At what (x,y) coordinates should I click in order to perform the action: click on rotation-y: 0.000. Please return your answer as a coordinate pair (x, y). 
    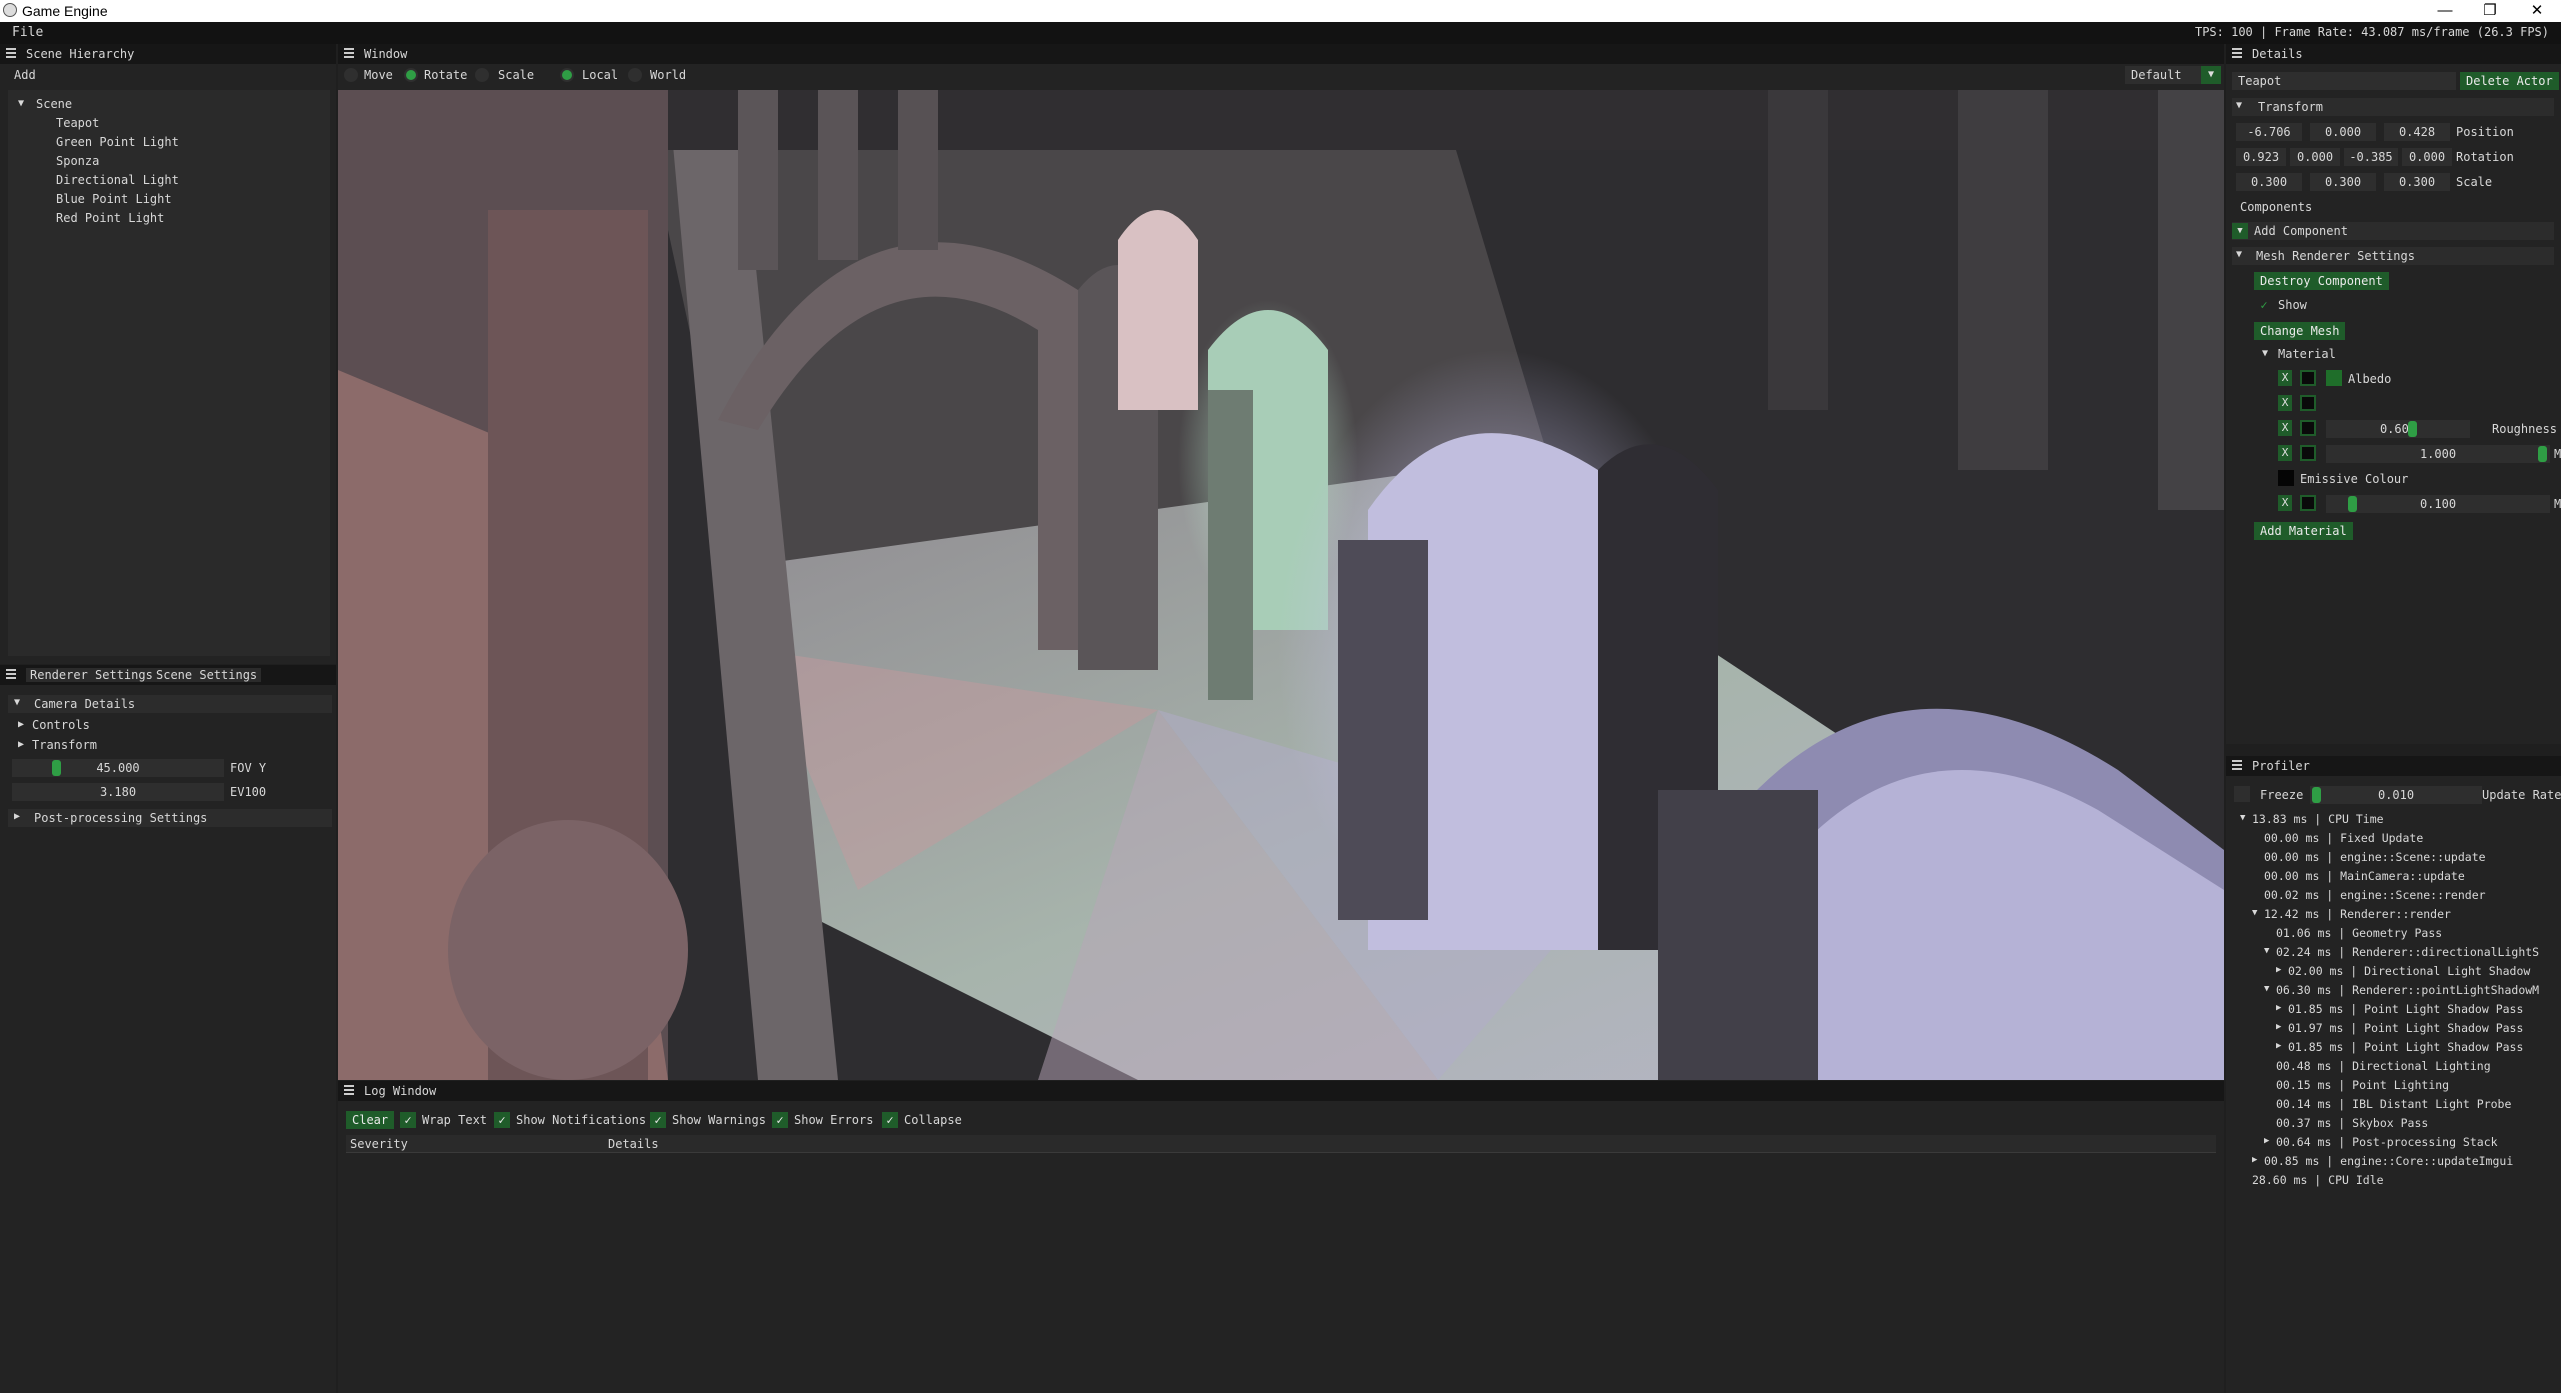
    Looking at the image, I should click on (2315, 157).